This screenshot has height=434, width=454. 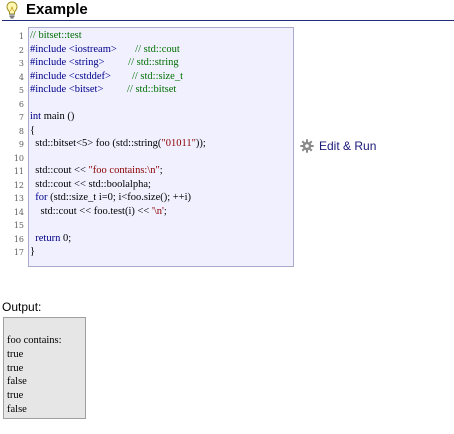 I want to click on code-token: std::cout << foo.test(i) <<, so click(x=91, y=211).